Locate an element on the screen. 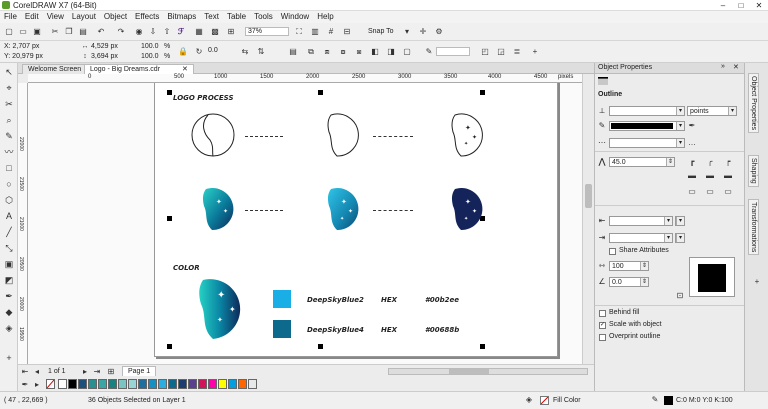 The image size is (768, 409). menu-object: Object is located at coordinates (115, 16).